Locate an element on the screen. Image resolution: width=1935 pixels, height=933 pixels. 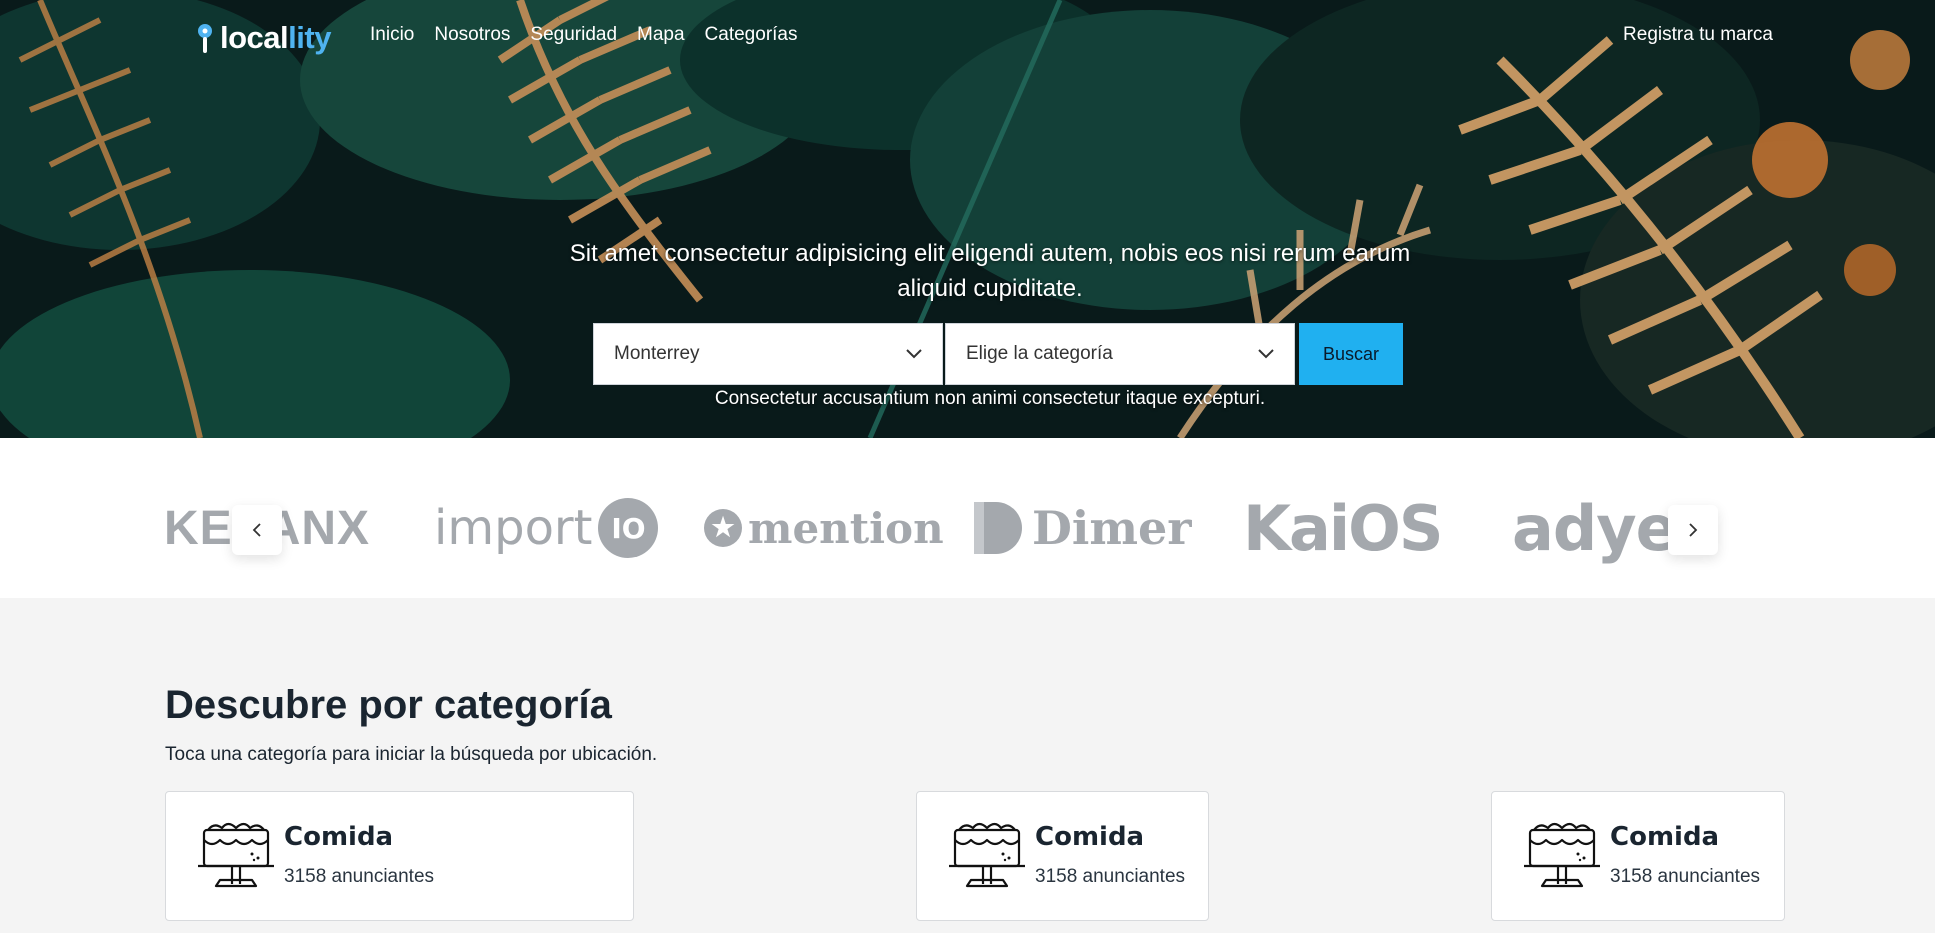
search-bar: Monterrey Elige la categoría Buscar is located at coordinates (998, 354).